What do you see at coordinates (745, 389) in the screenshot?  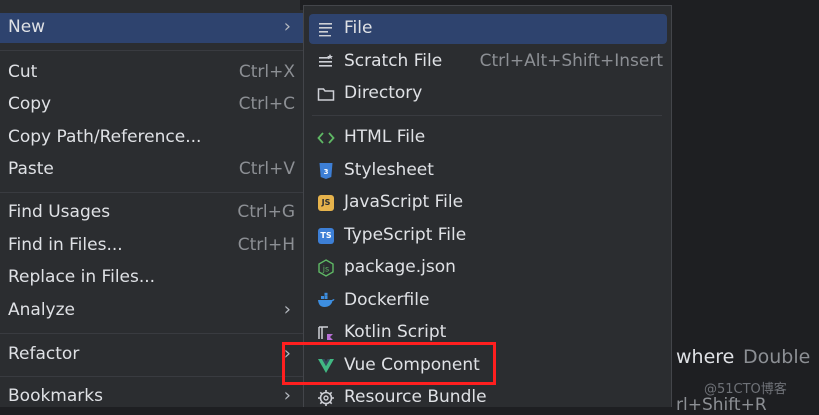 I see `watermark: @51CTO博客` at bounding box center [745, 389].